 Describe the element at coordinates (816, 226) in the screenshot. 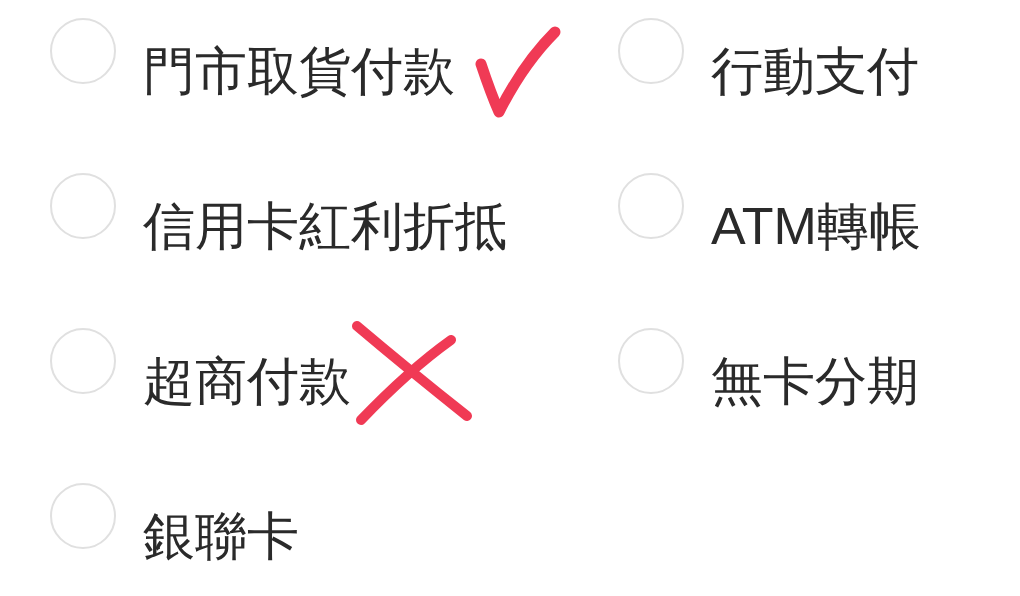

I see `option-label: ATM轉帳` at that location.